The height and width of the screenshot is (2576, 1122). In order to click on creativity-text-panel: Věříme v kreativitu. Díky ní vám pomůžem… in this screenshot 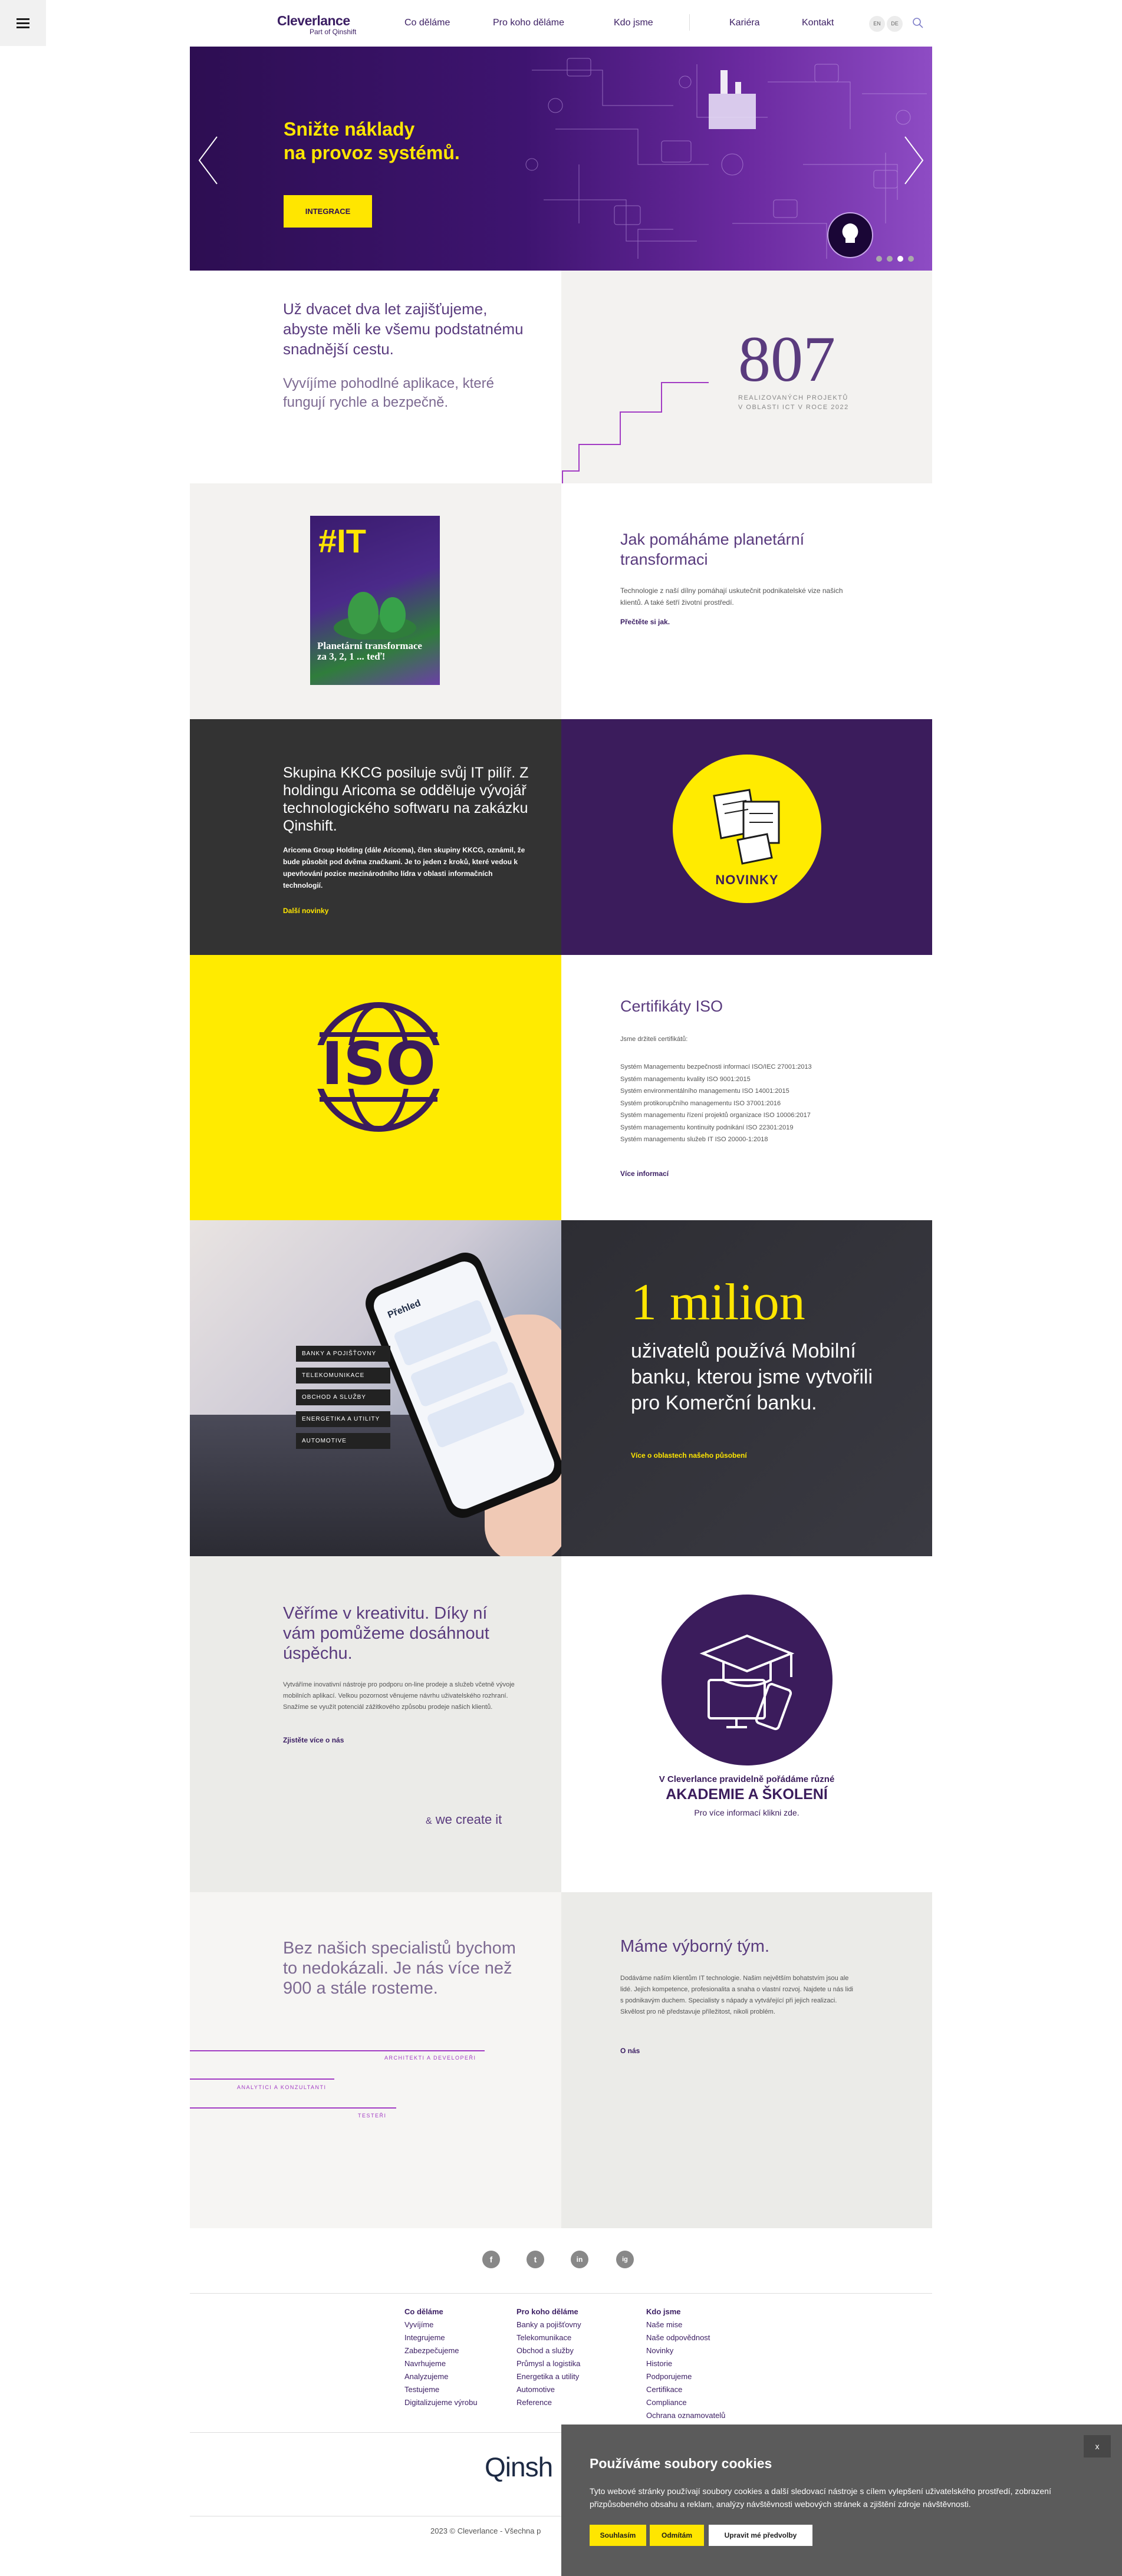, I will do `click(375, 1724)`.